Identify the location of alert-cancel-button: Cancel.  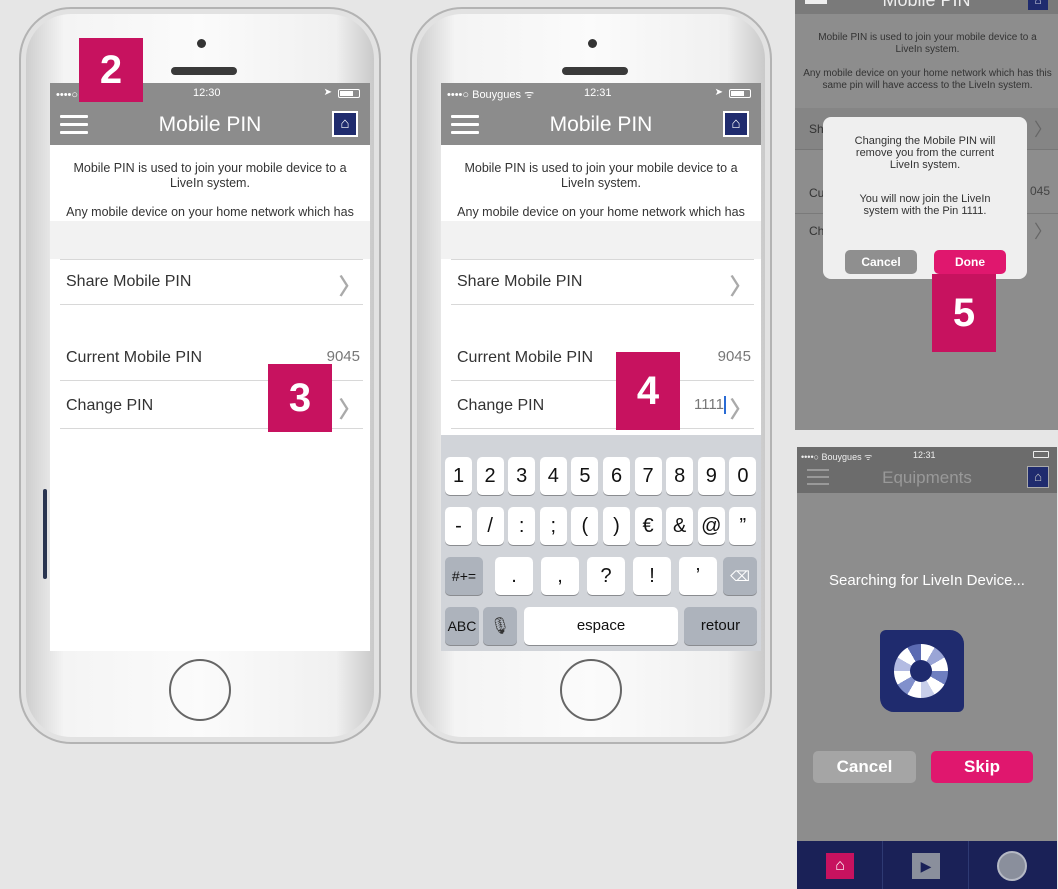
(881, 262).